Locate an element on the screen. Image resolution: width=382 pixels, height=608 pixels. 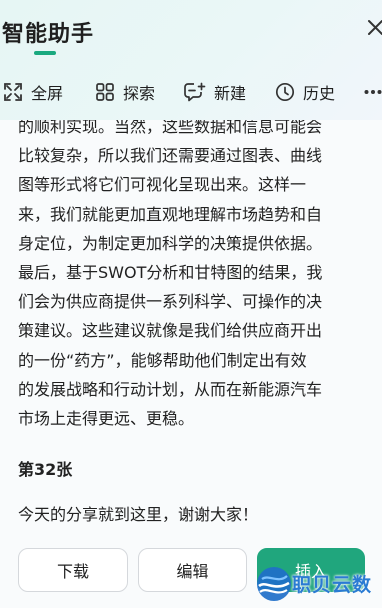
closing-text: 今天的分享就到这里，谢谢大家！ is located at coordinates (138, 514).